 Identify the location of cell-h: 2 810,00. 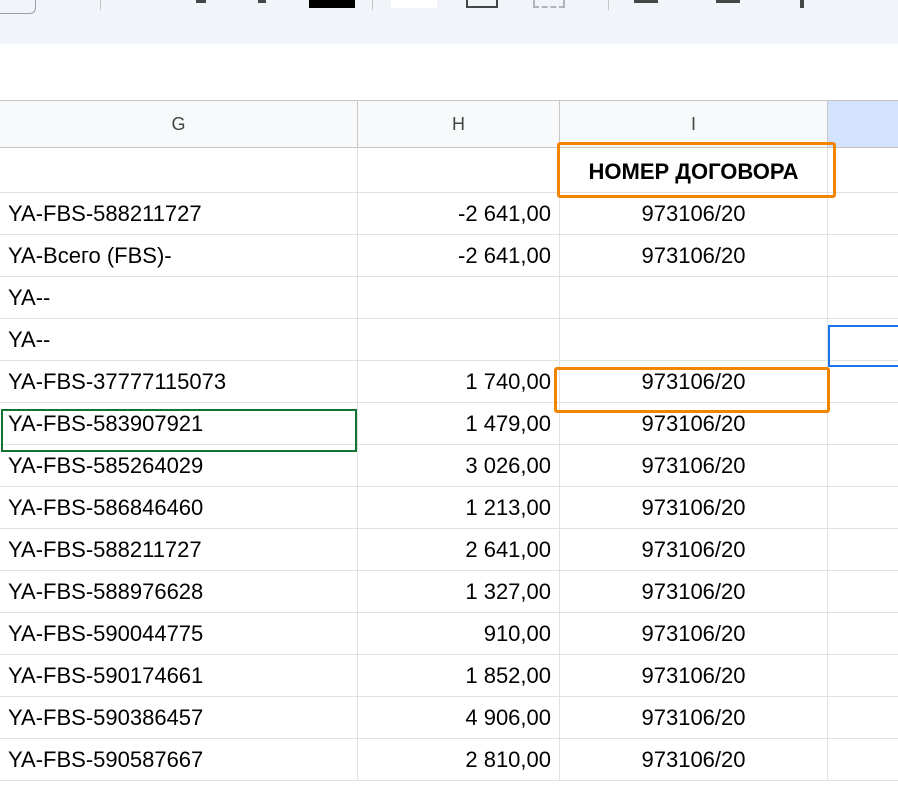
(459, 760).